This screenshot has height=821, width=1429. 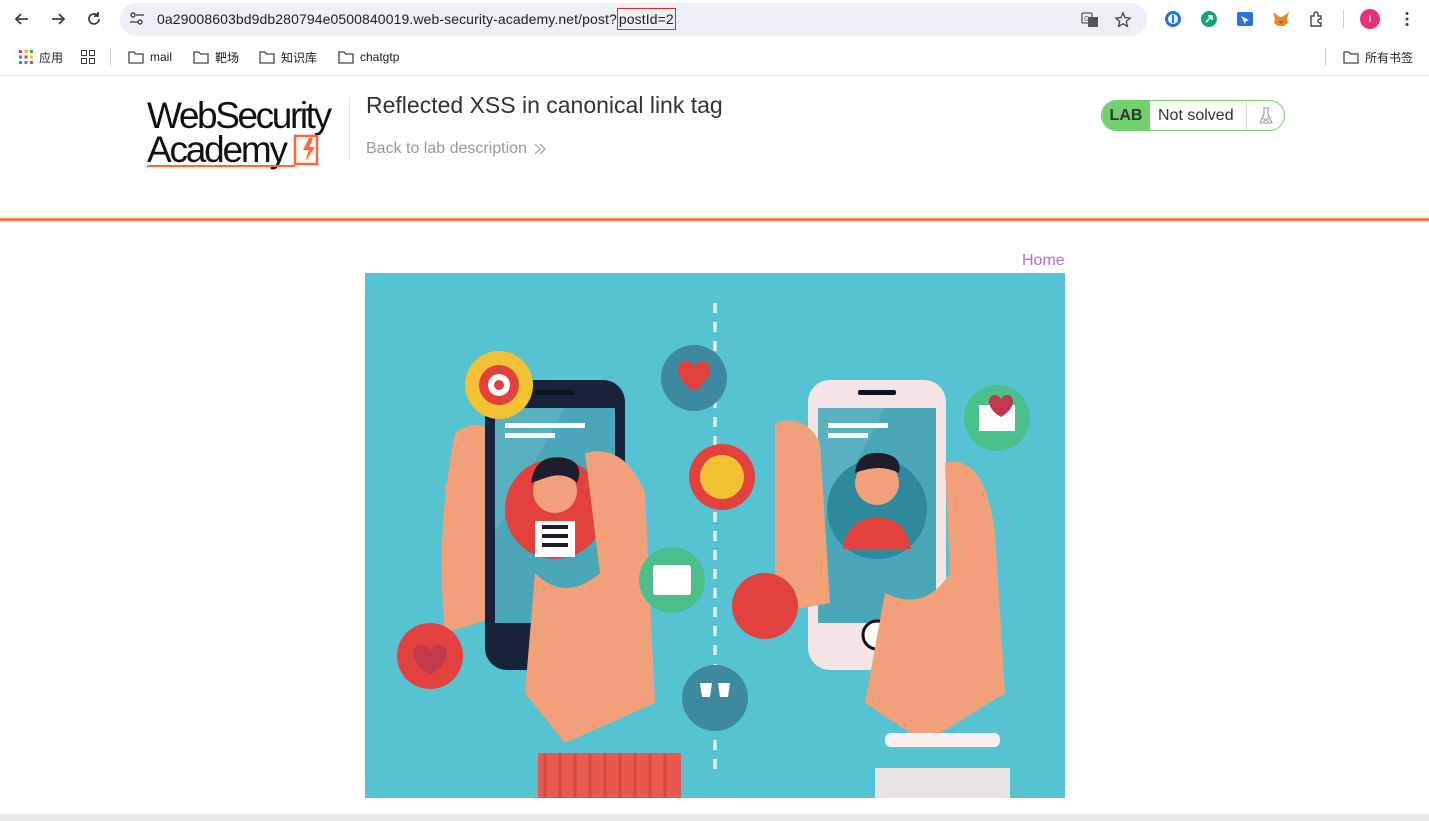 I want to click on header-divider, so click(x=349, y=129).